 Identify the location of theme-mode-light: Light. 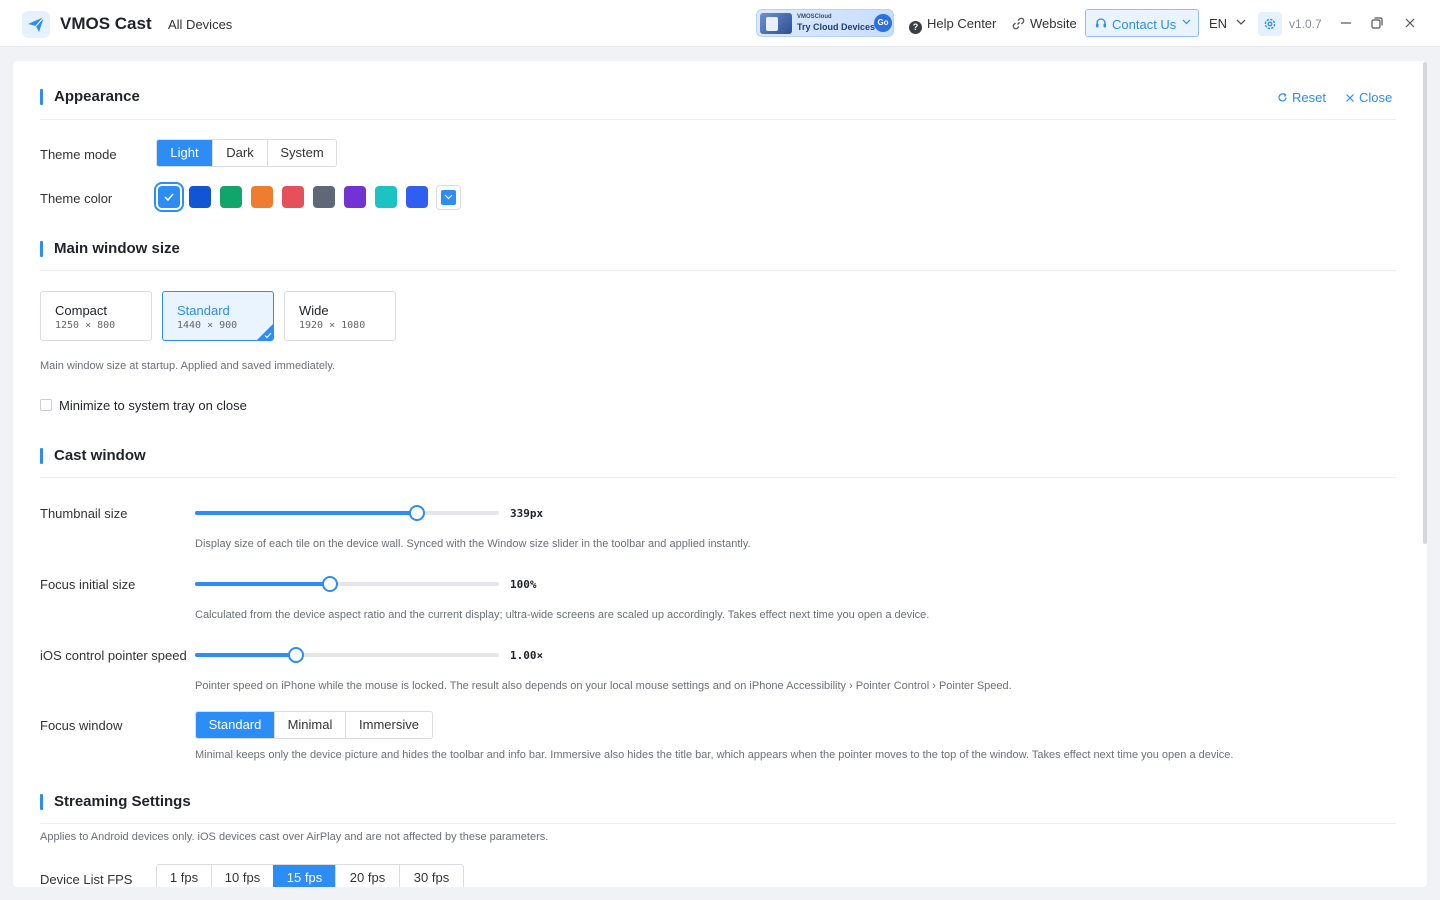
(184, 153).